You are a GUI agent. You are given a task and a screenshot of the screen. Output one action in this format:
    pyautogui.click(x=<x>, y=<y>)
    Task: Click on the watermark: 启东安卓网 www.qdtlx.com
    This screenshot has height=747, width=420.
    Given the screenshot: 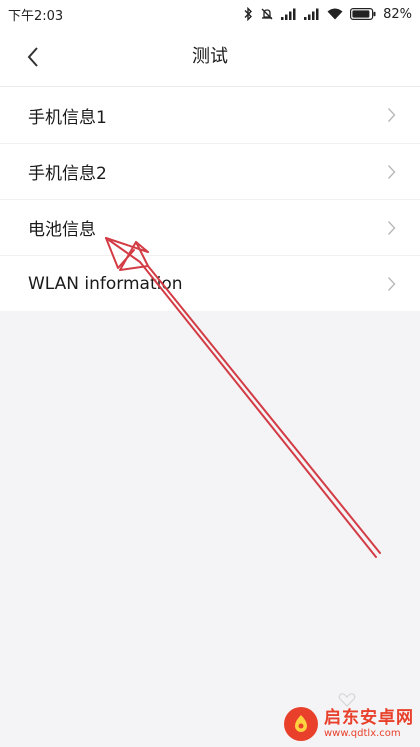 What is the action you would take?
    pyautogui.click(x=349, y=724)
    